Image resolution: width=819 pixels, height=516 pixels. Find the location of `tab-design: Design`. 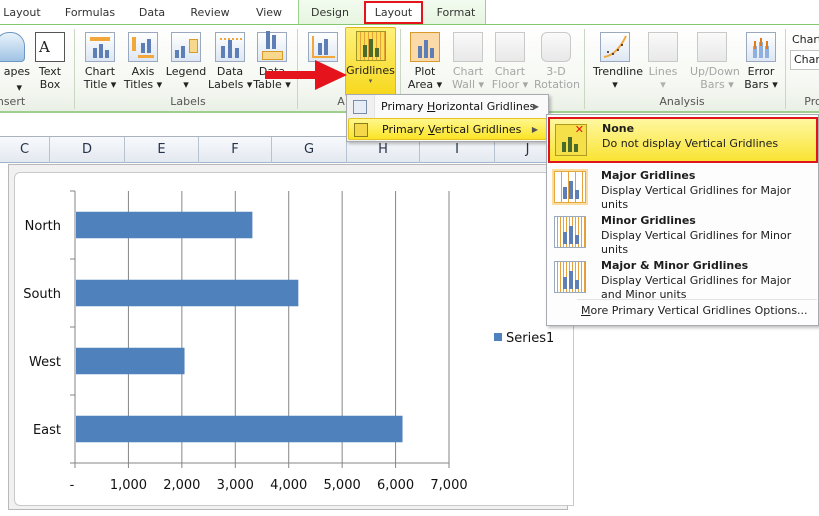

tab-design: Design is located at coordinates (330, 12).